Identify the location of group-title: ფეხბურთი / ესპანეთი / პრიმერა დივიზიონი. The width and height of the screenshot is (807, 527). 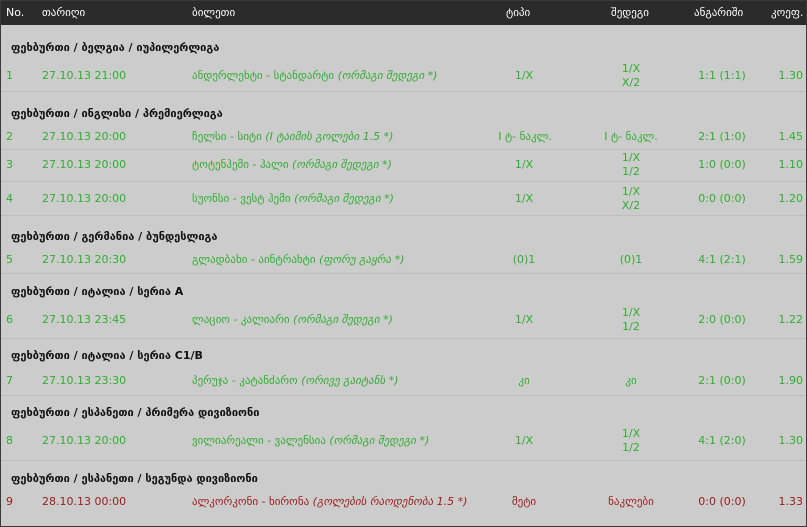
(135, 412).